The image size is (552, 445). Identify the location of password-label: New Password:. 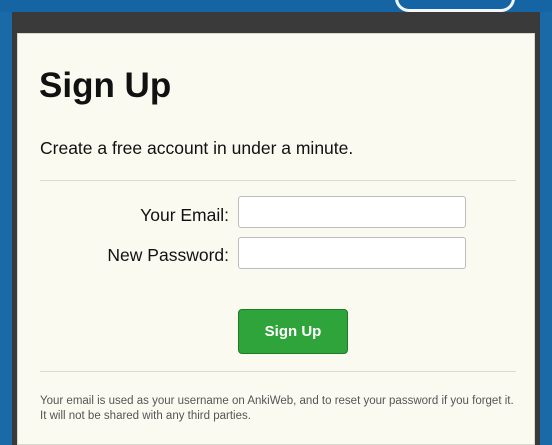
(168, 255).